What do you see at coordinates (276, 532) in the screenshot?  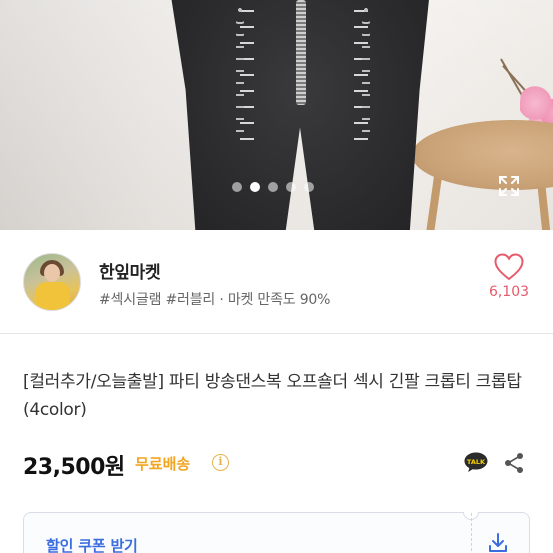 I see `coupon-banner: 할인 쿠폰 받기` at bounding box center [276, 532].